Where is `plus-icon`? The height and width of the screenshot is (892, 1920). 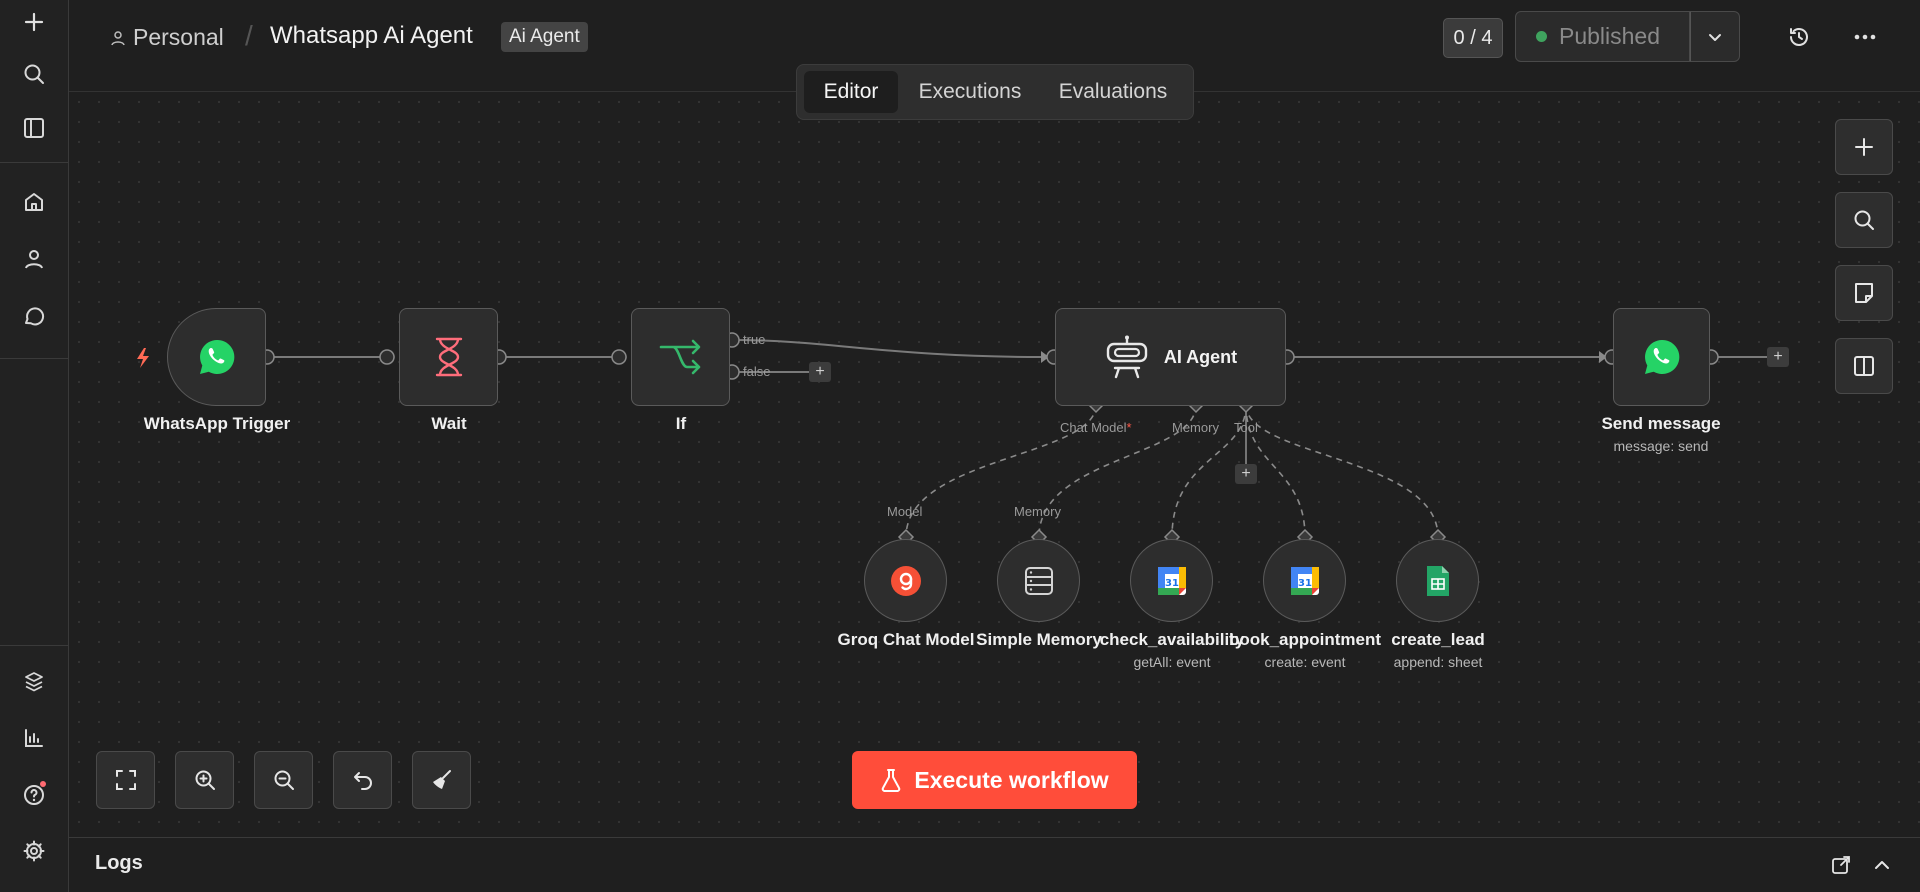
plus-icon is located at coordinates (1864, 147).